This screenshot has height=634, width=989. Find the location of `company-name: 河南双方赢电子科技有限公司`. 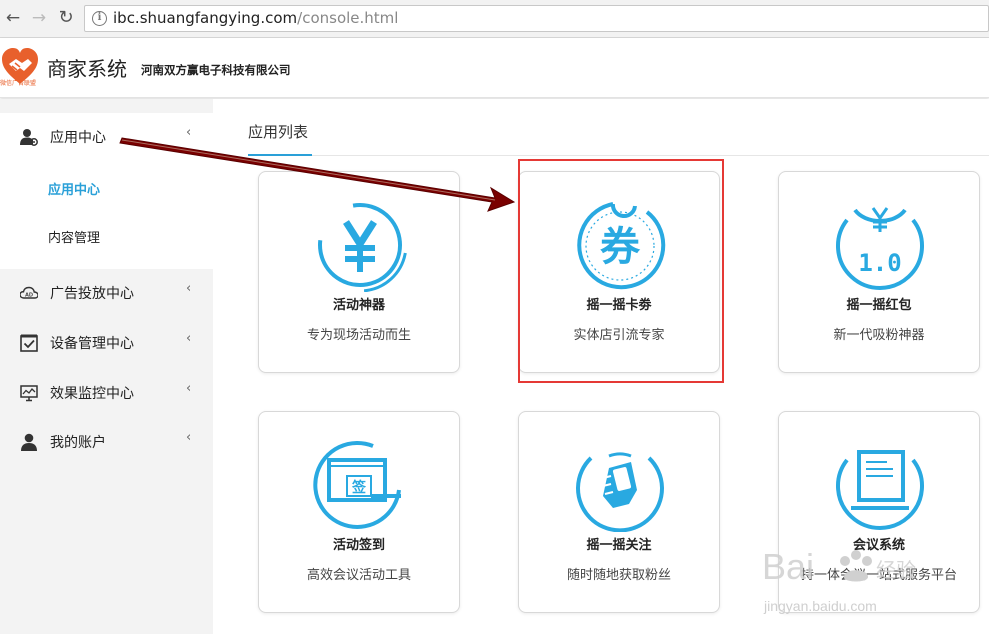

company-name: 河南双方赢电子科技有限公司 is located at coordinates (216, 70).